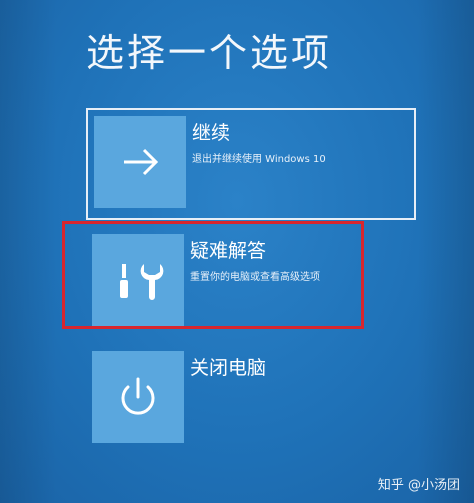 The height and width of the screenshot is (503, 474). What do you see at coordinates (209, 53) in the screenshot?
I see `page-title: 选择一个选项` at bounding box center [209, 53].